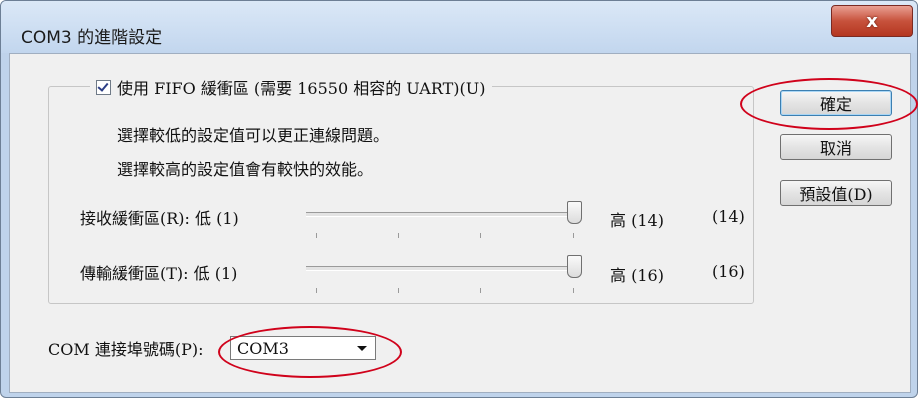  Describe the element at coordinates (637, 220) in the screenshot. I see `receive-high-label: 高 (14)` at that location.